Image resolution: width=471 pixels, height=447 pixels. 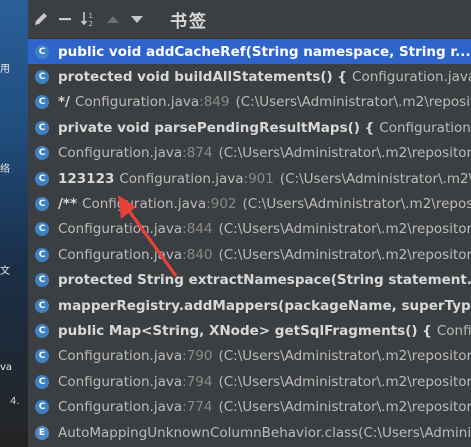 What do you see at coordinates (197, 407) in the screenshot?
I see `bookmark-line: :774` at bounding box center [197, 407].